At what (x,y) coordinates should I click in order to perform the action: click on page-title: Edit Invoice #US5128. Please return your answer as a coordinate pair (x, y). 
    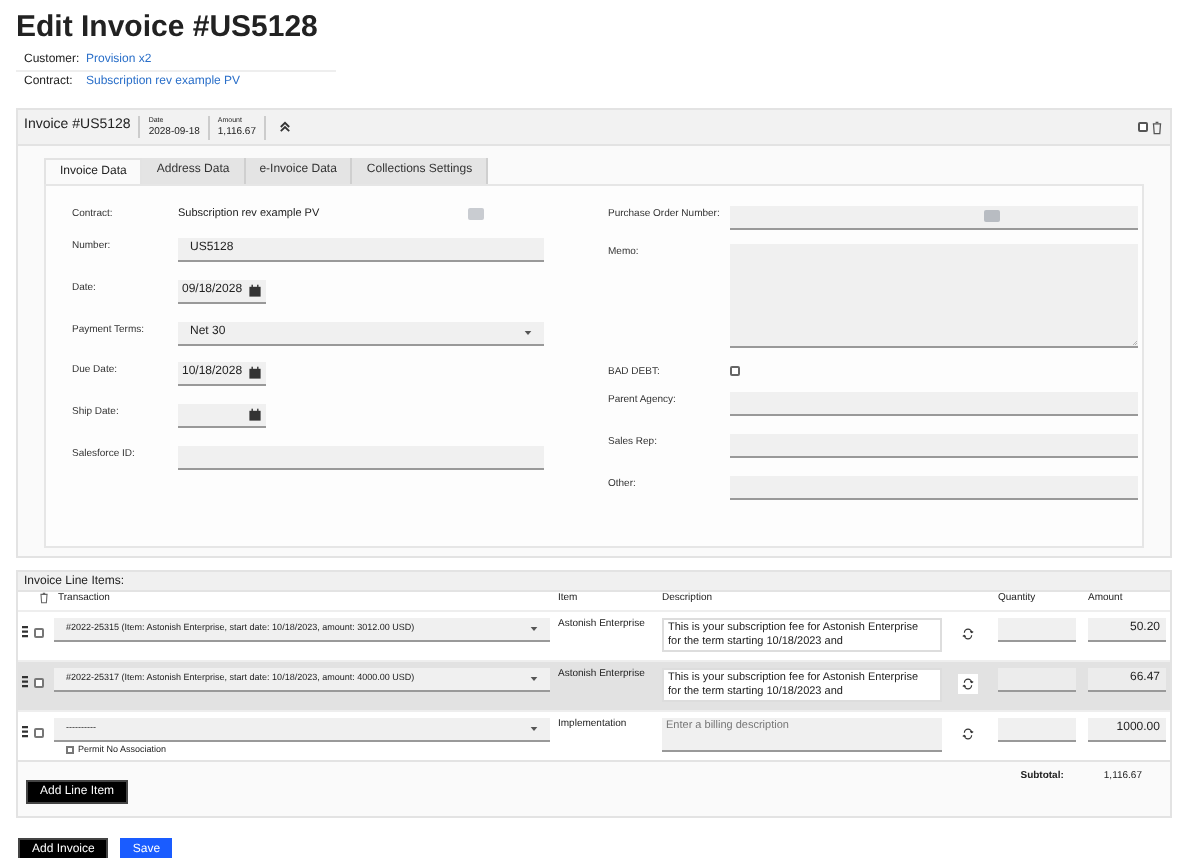
    Looking at the image, I should click on (168, 28).